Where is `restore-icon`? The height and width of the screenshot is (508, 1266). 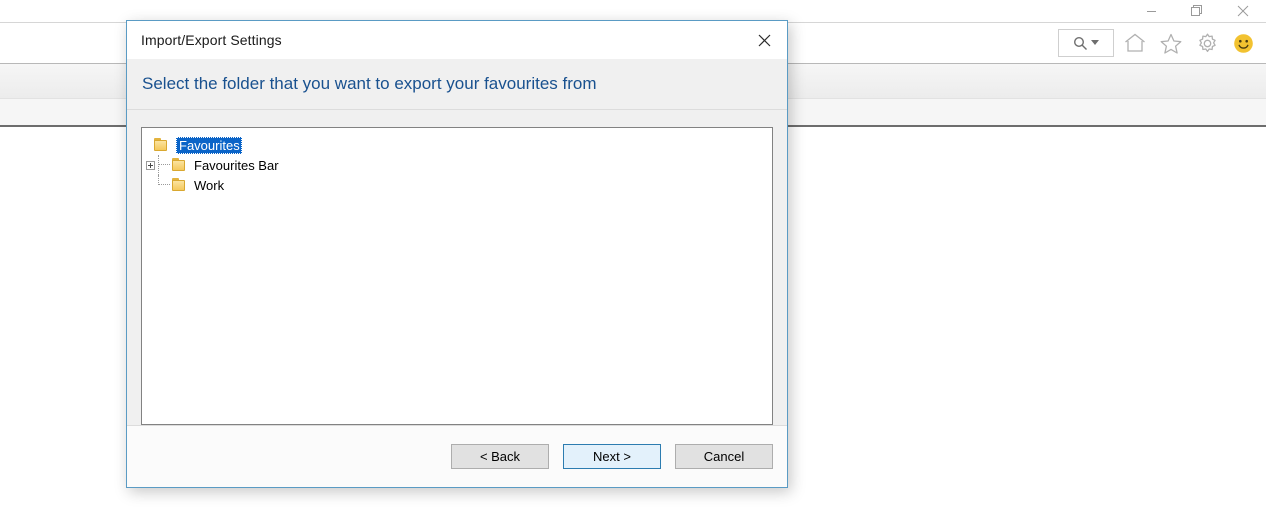 restore-icon is located at coordinates (1197, 11).